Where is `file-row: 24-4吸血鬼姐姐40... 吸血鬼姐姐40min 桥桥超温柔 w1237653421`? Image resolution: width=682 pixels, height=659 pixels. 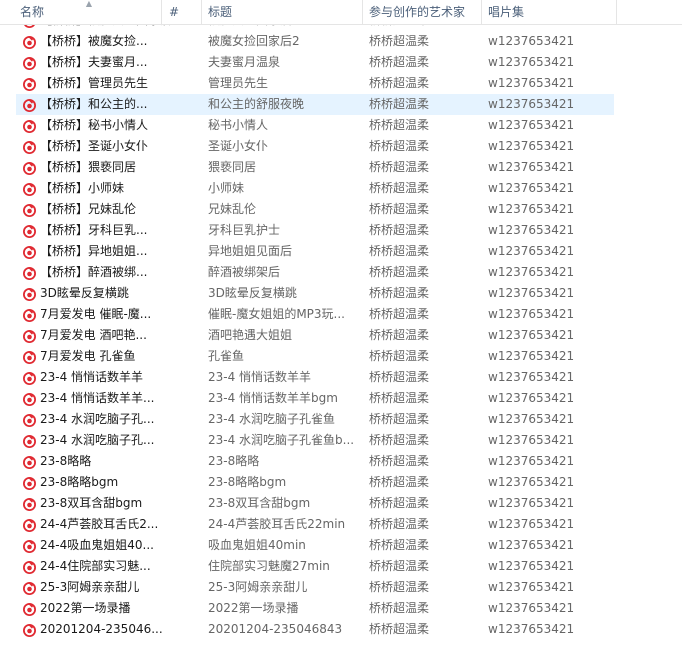 file-row: 24-4吸血鬼姐姐40... 吸血鬼姐姐40min 桥桥超温柔 w1237653421 is located at coordinates (315, 545).